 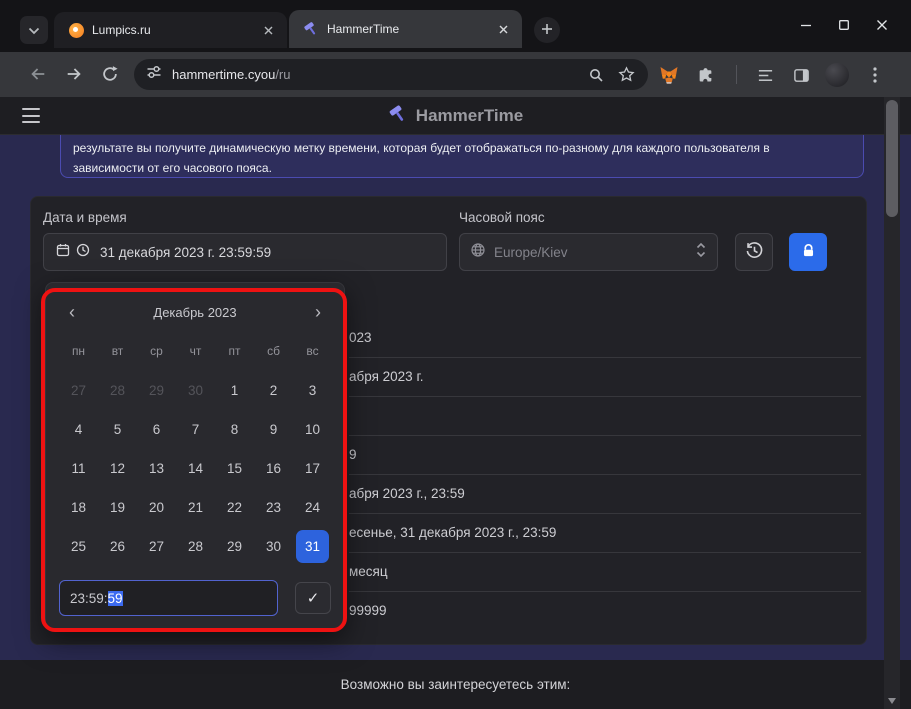 What do you see at coordinates (117, 468) in the screenshot?
I see `calendar-day: 12` at bounding box center [117, 468].